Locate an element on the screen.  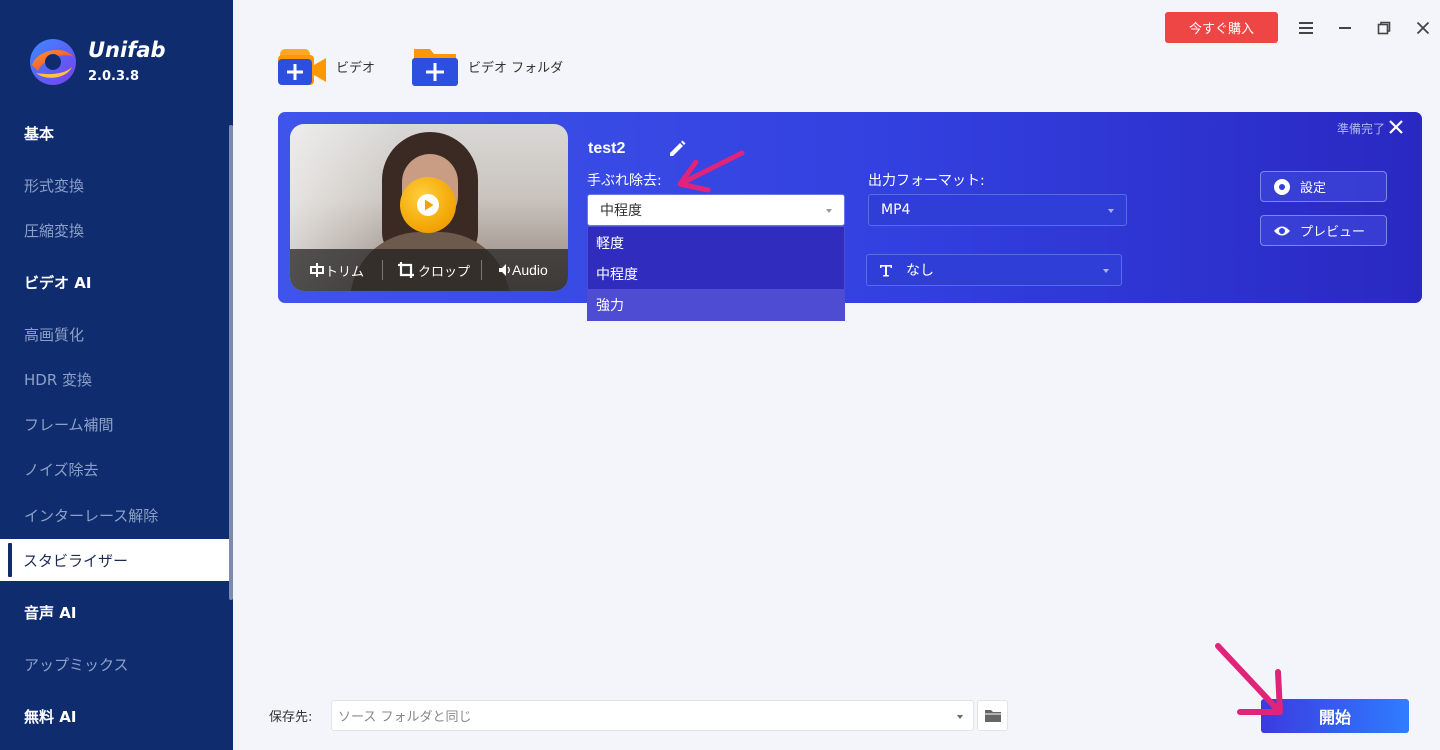
add-folder-button: ビデオ フォルダ is located at coordinates (487, 66).